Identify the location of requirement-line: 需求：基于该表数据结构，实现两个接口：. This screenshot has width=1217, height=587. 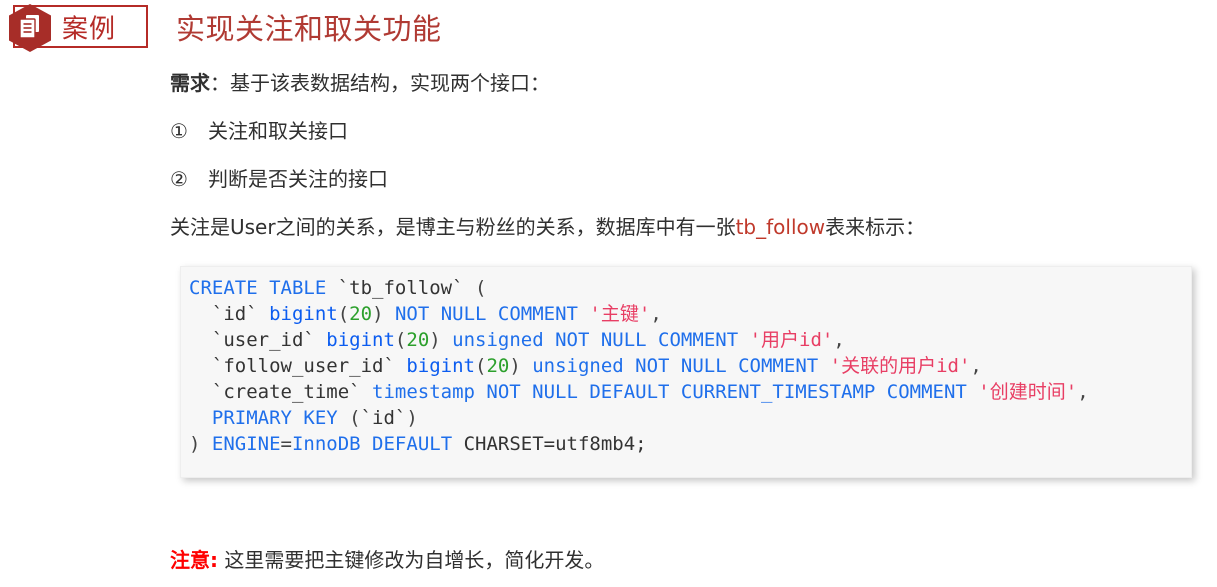
(685, 83).